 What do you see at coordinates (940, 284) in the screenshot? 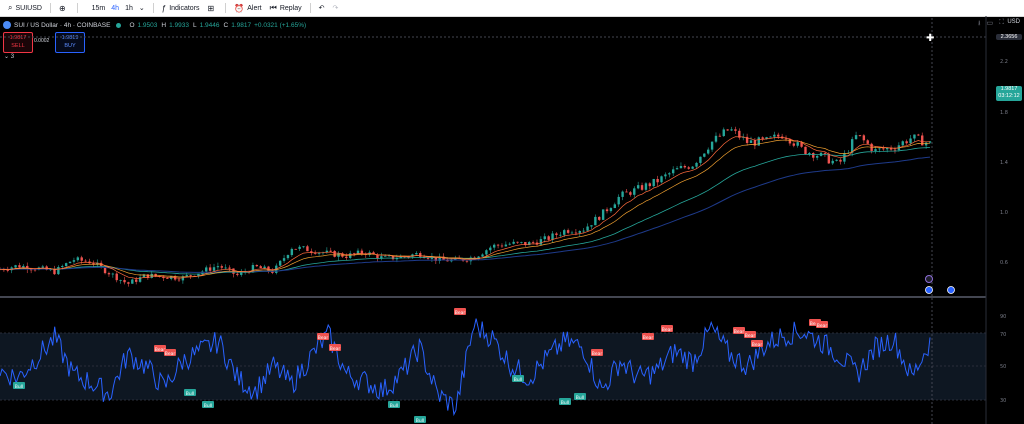
I see `event-markers` at bounding box center [940, 284].